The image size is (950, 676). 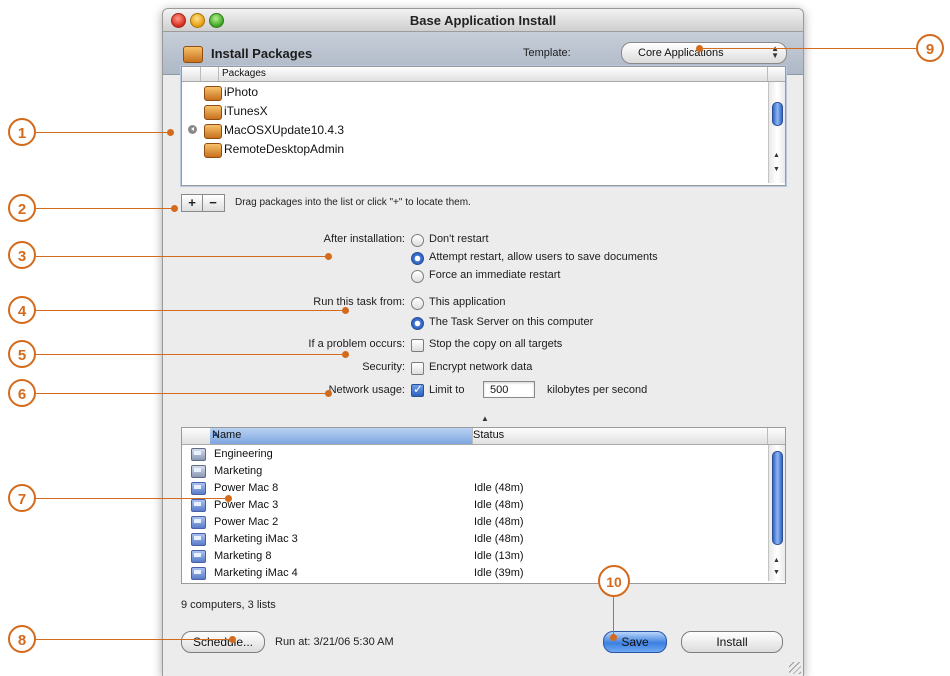 I want to click on computers-scrollbar: ▲ ▼, so click(x=776, y=513).